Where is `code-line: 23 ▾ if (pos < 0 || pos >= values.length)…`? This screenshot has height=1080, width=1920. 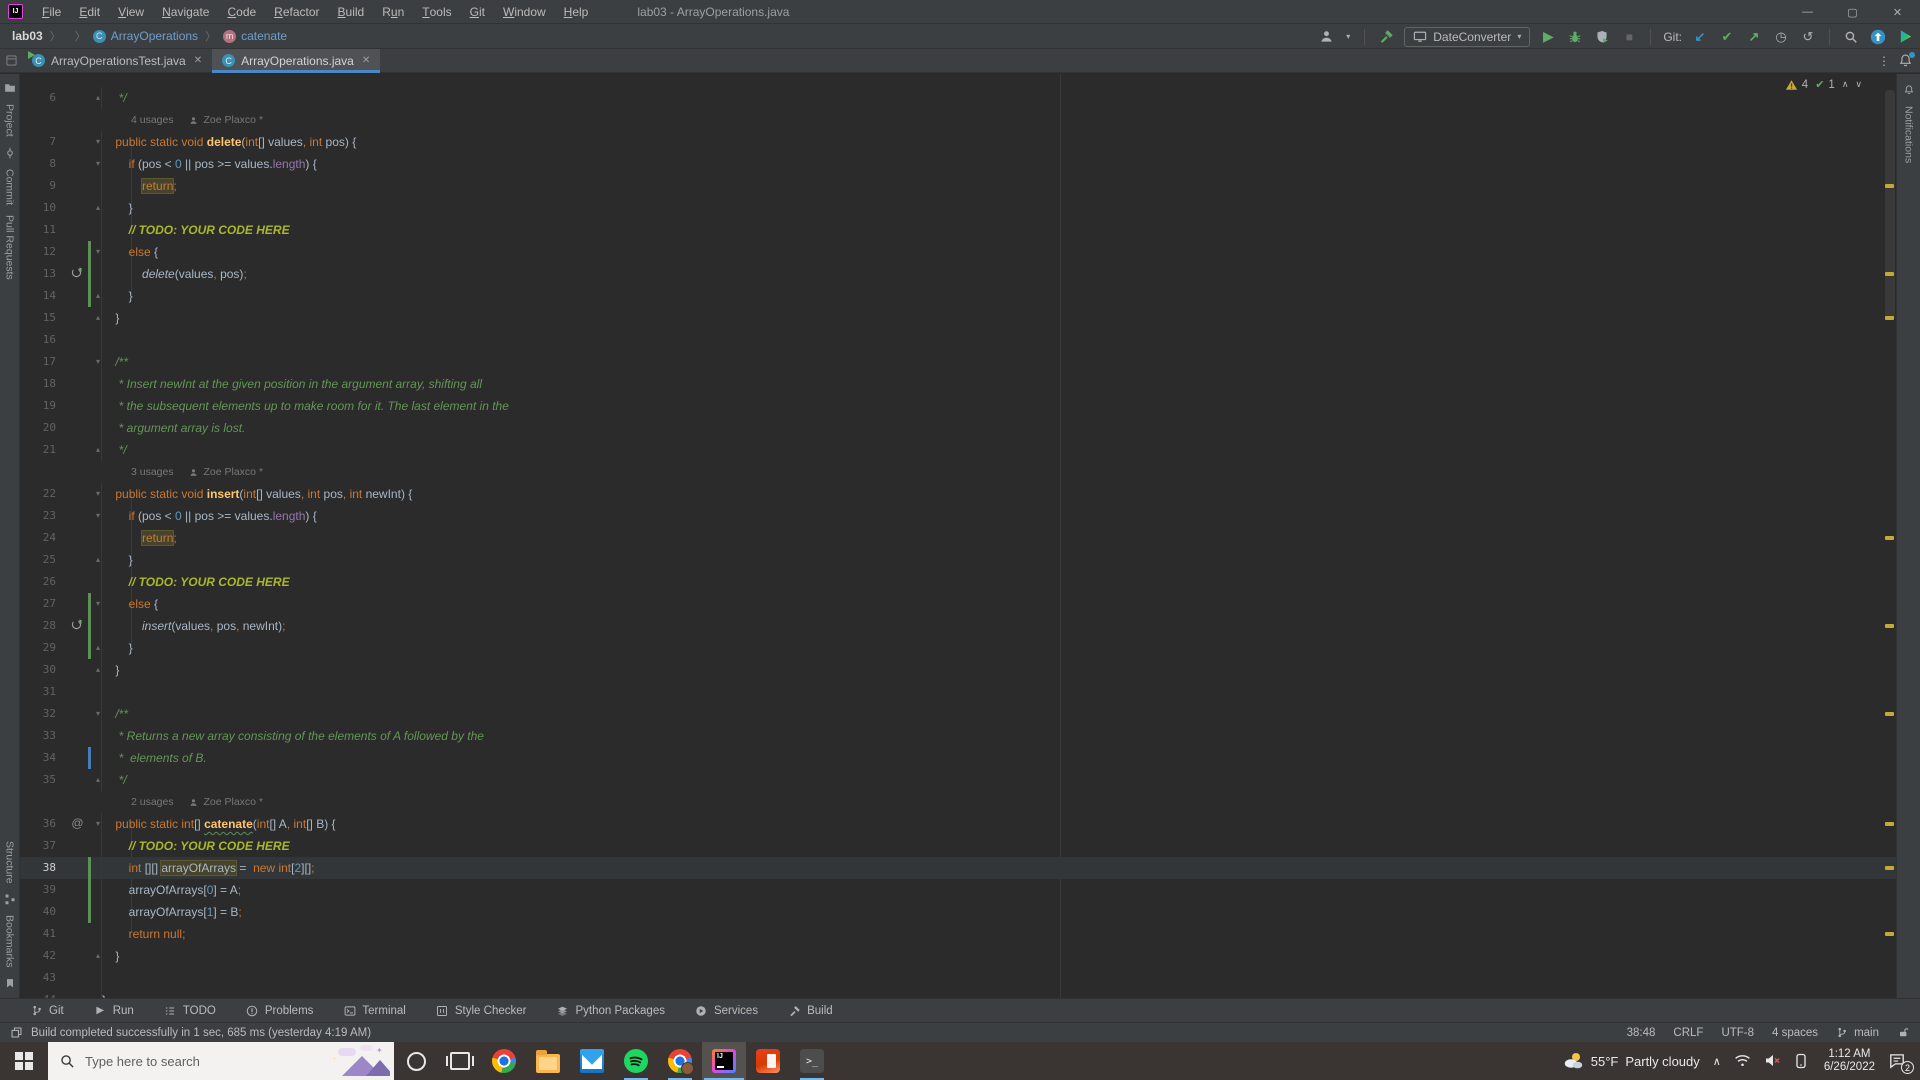 code-line: 23 ▾ if (pos < 0 || pos >= values.length)… is located at coordinates (958, 516).